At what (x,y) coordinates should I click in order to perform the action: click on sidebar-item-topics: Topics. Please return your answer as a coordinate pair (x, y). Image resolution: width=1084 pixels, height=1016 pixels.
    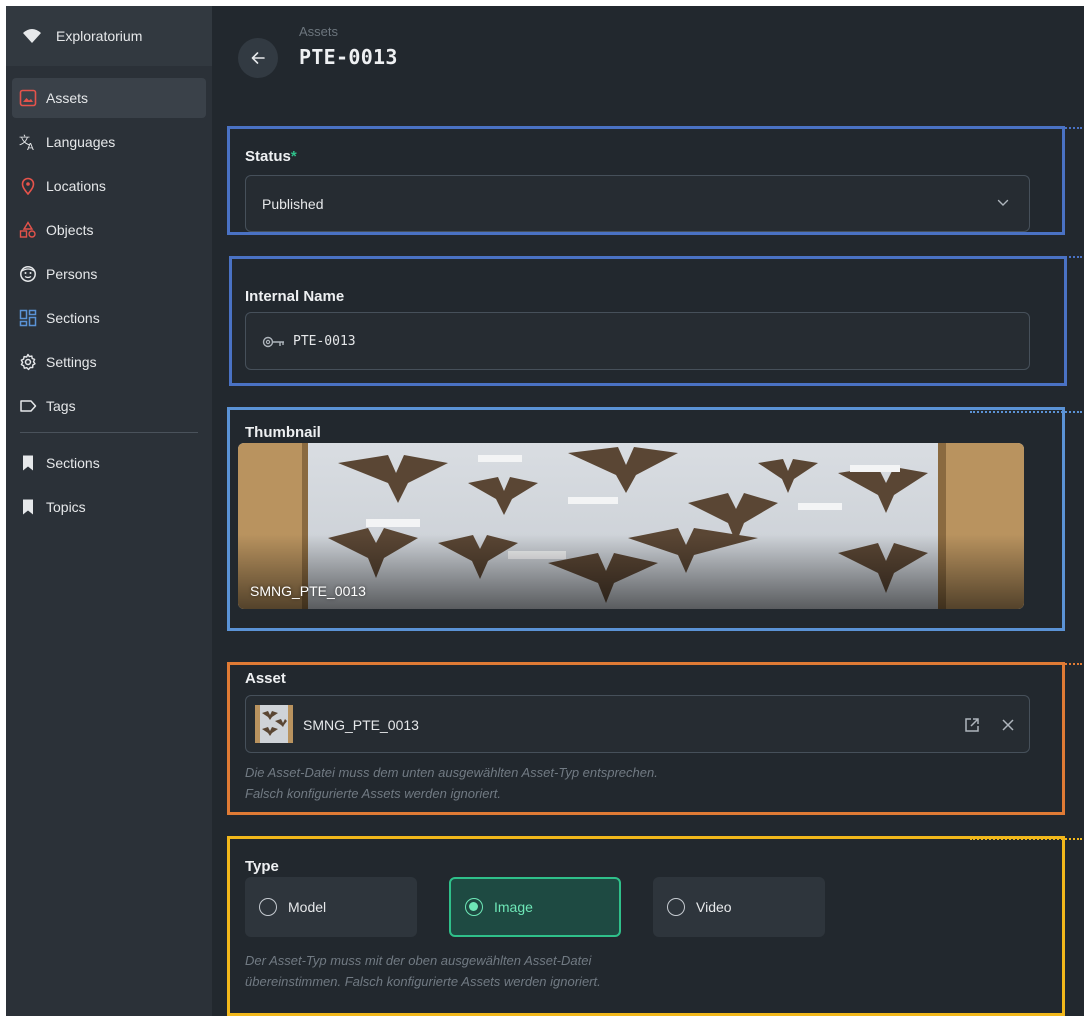
    Looking at the image, I should click on (109, 507).